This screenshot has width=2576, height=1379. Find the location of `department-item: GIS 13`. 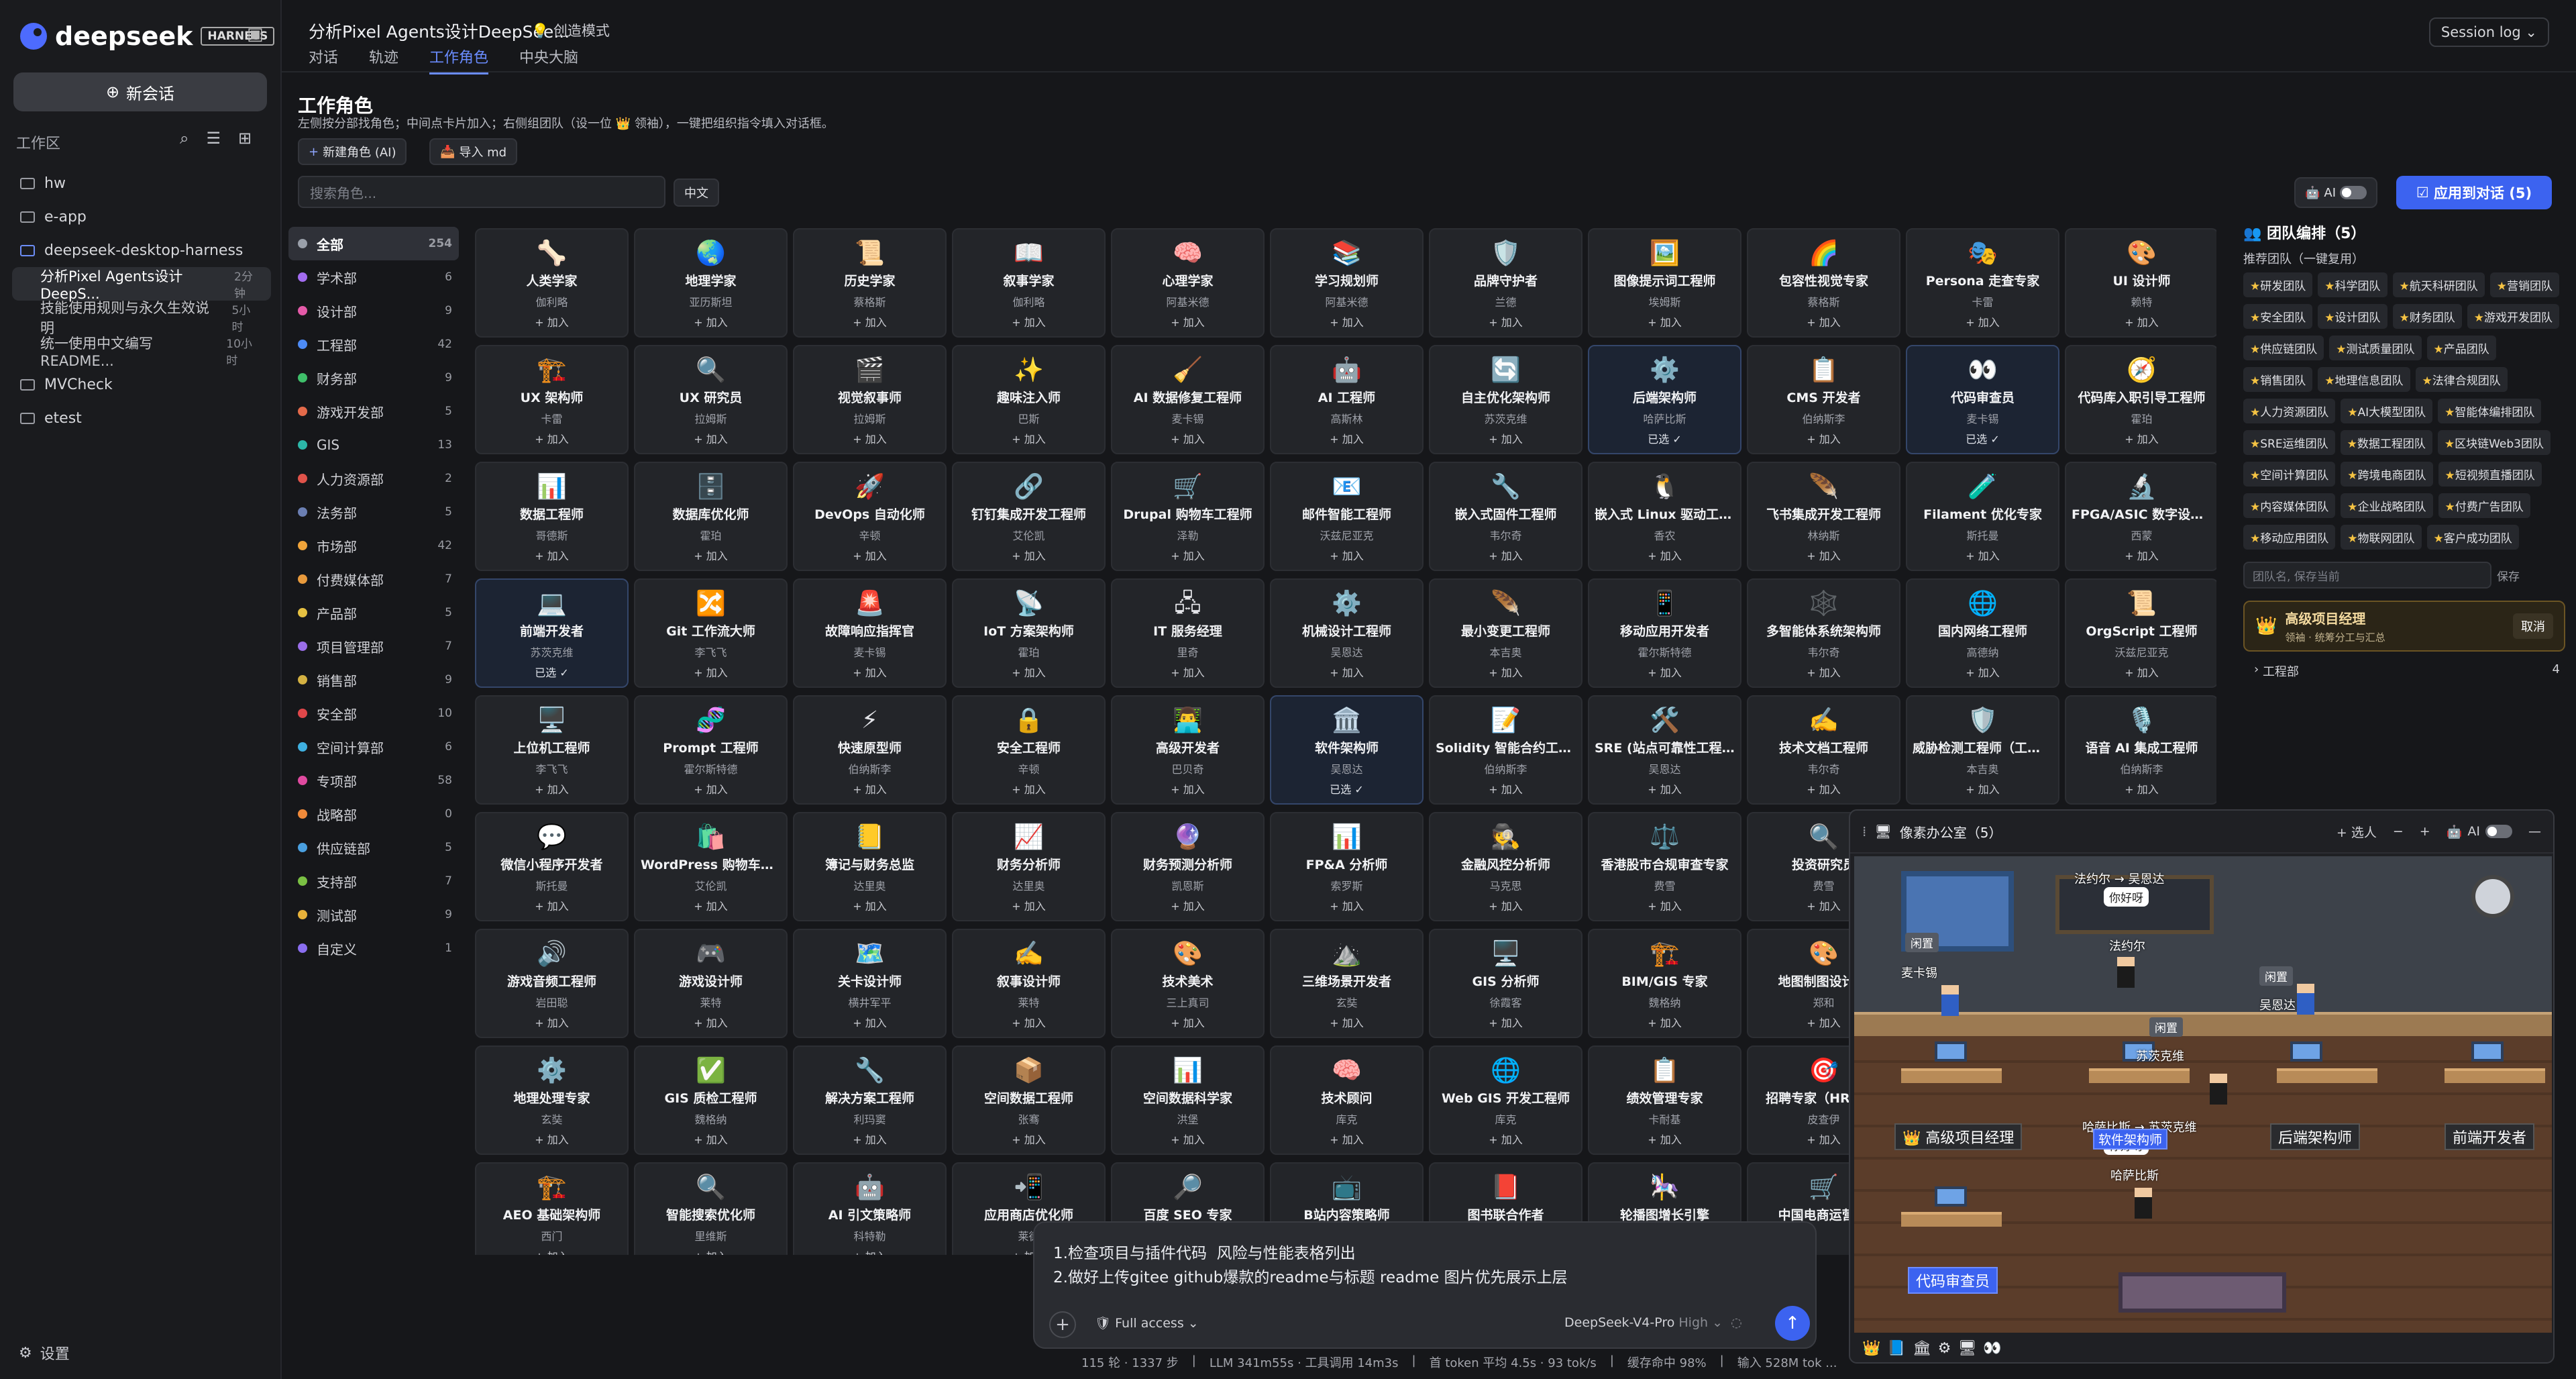

department-item: GIS 13 is located at coordinates (373, 445).